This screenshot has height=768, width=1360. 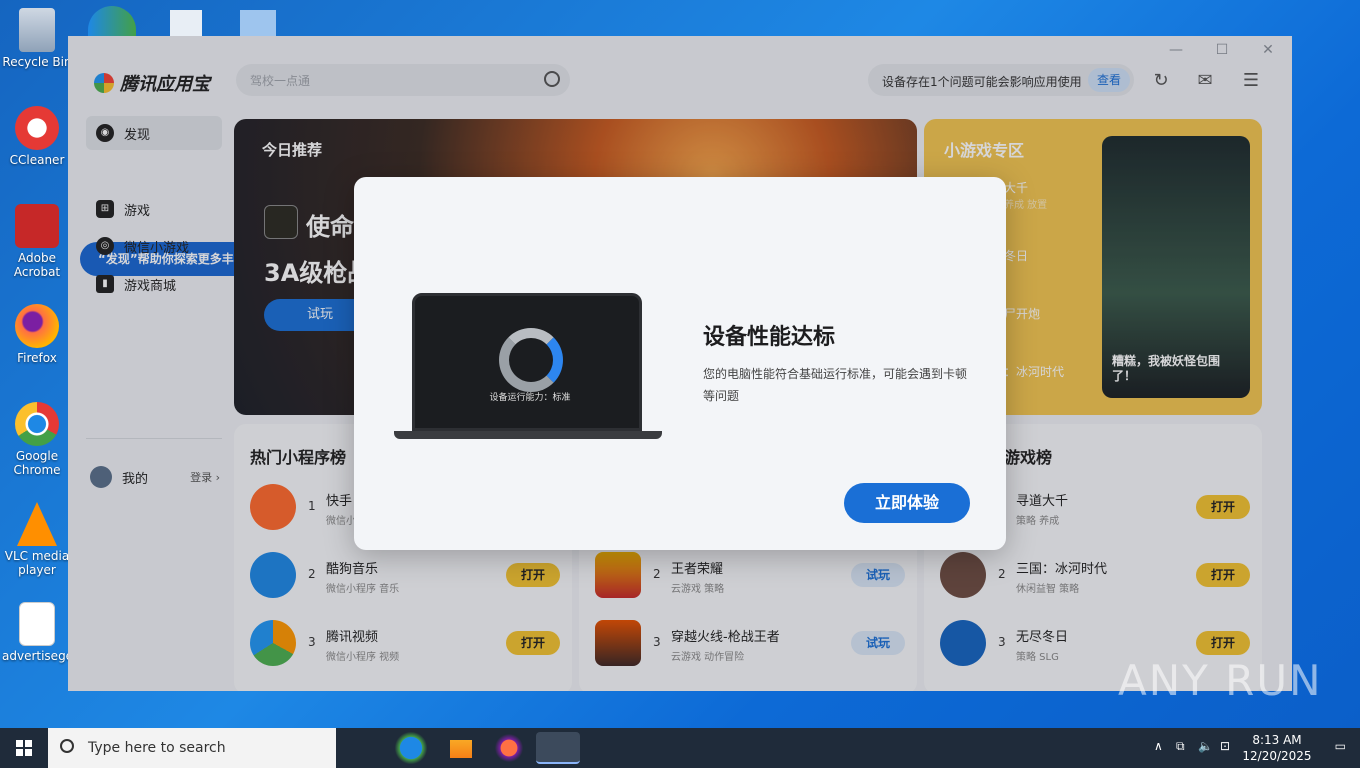 What do you see at coordinates (558, 748) in the screenshot?
I see `app-store-taskbar-icon` at bounding box center [558, 748].